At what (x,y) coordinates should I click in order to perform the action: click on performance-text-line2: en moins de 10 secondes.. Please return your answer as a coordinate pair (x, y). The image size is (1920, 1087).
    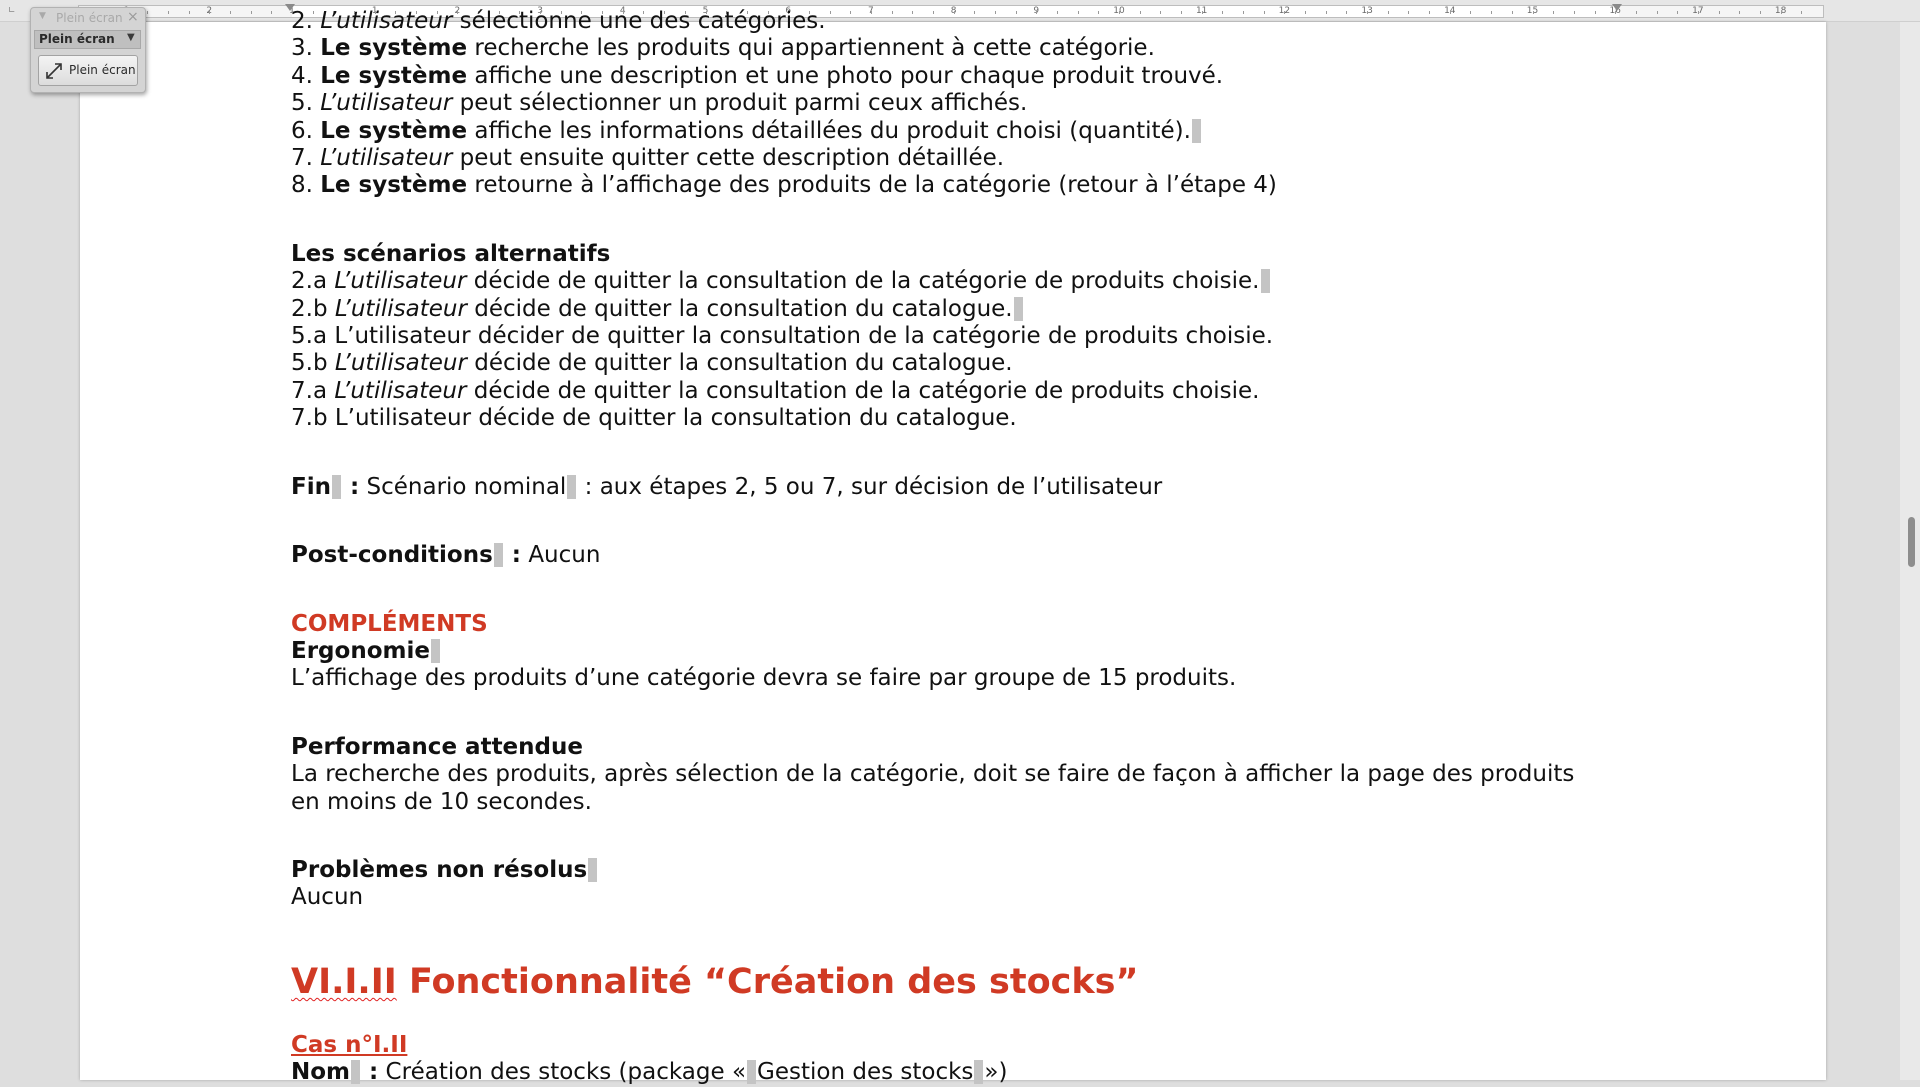
    Looking at the image, I should click on (441, 801).